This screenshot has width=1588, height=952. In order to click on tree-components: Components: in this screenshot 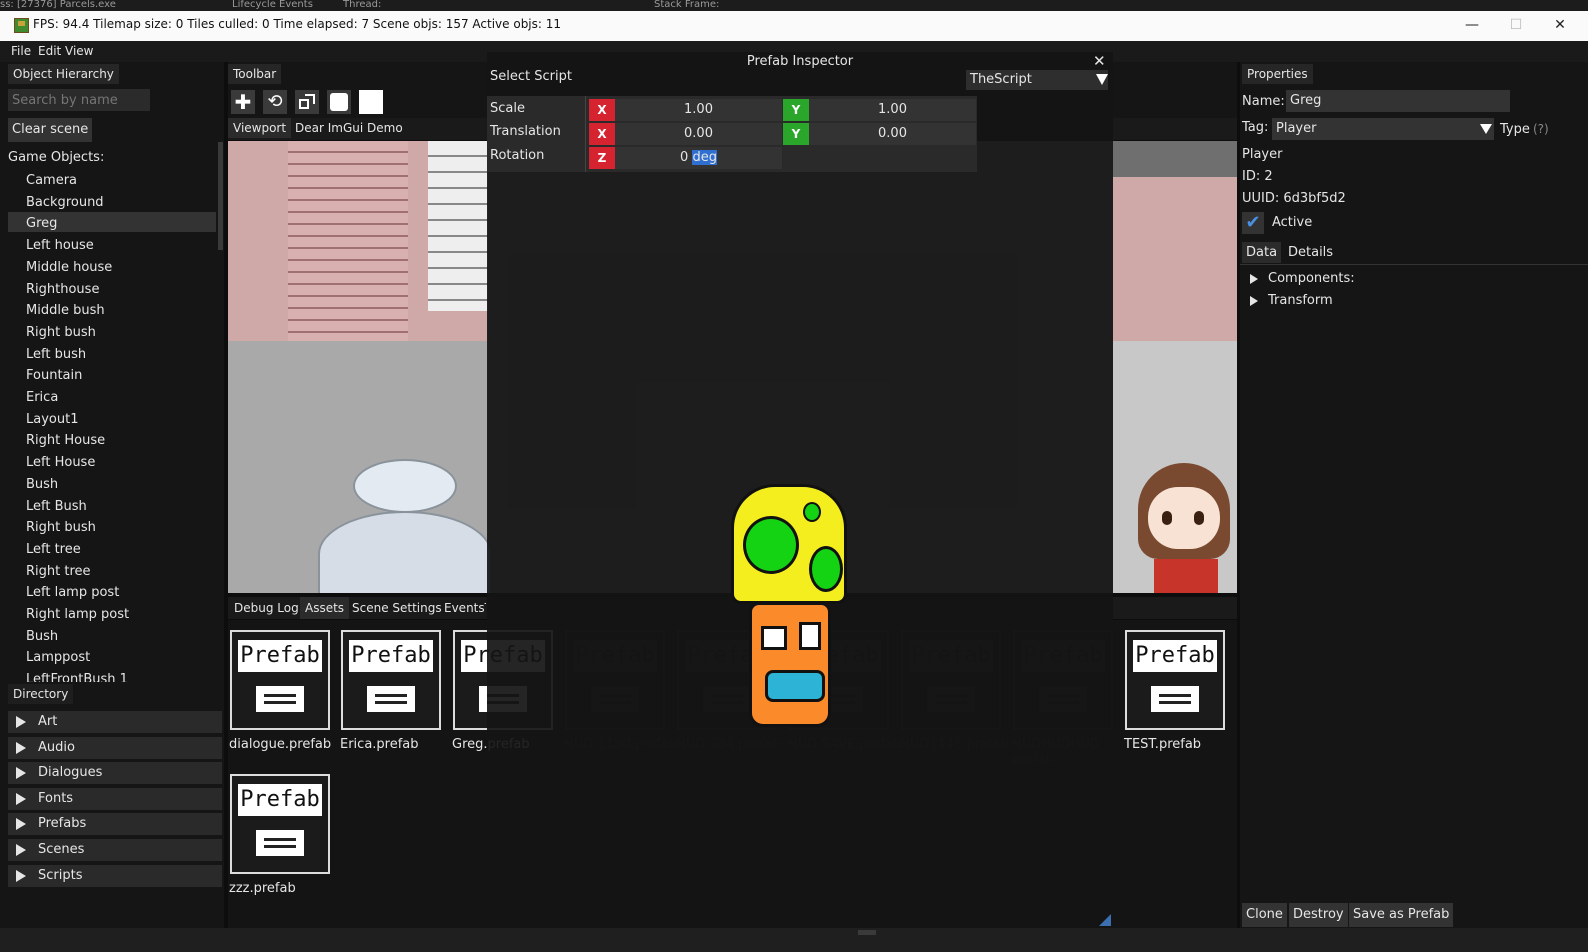, I will do `click(1311, 278)`.